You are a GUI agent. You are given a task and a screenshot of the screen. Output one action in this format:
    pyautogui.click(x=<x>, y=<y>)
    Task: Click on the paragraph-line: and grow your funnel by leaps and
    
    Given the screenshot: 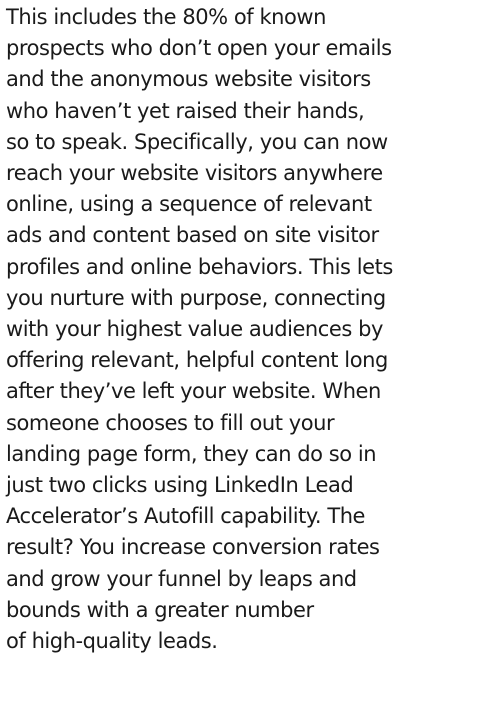 What is the action you would take?
    pyautogui.click(x=181, y=578)
    